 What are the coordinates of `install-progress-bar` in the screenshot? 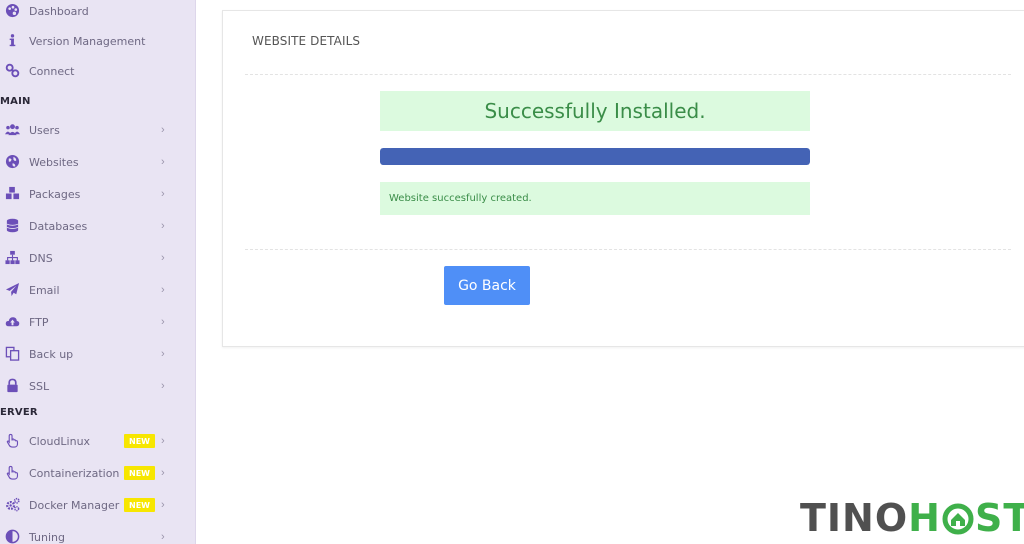 It's located at (595, 156).